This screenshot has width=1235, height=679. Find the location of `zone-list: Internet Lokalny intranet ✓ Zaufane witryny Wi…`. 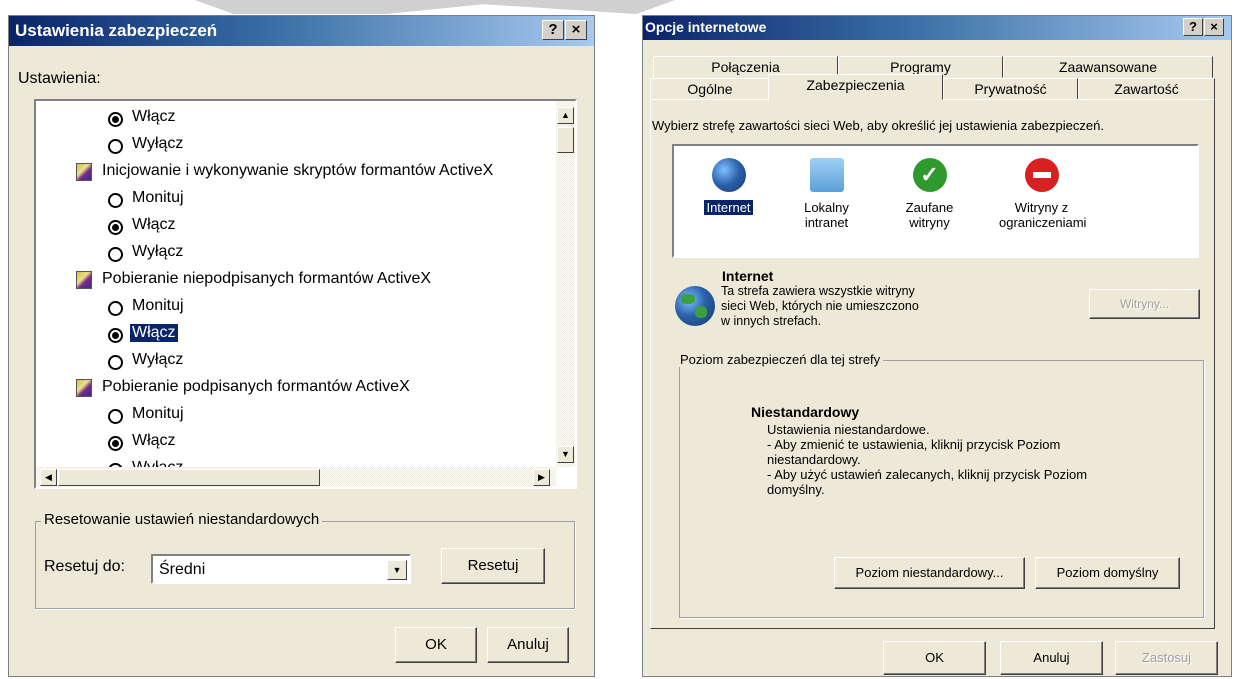

zone-list: Internet Lokalny intranet ✓ Zaufane witryny Wi… is located at coordinates (935, 201).